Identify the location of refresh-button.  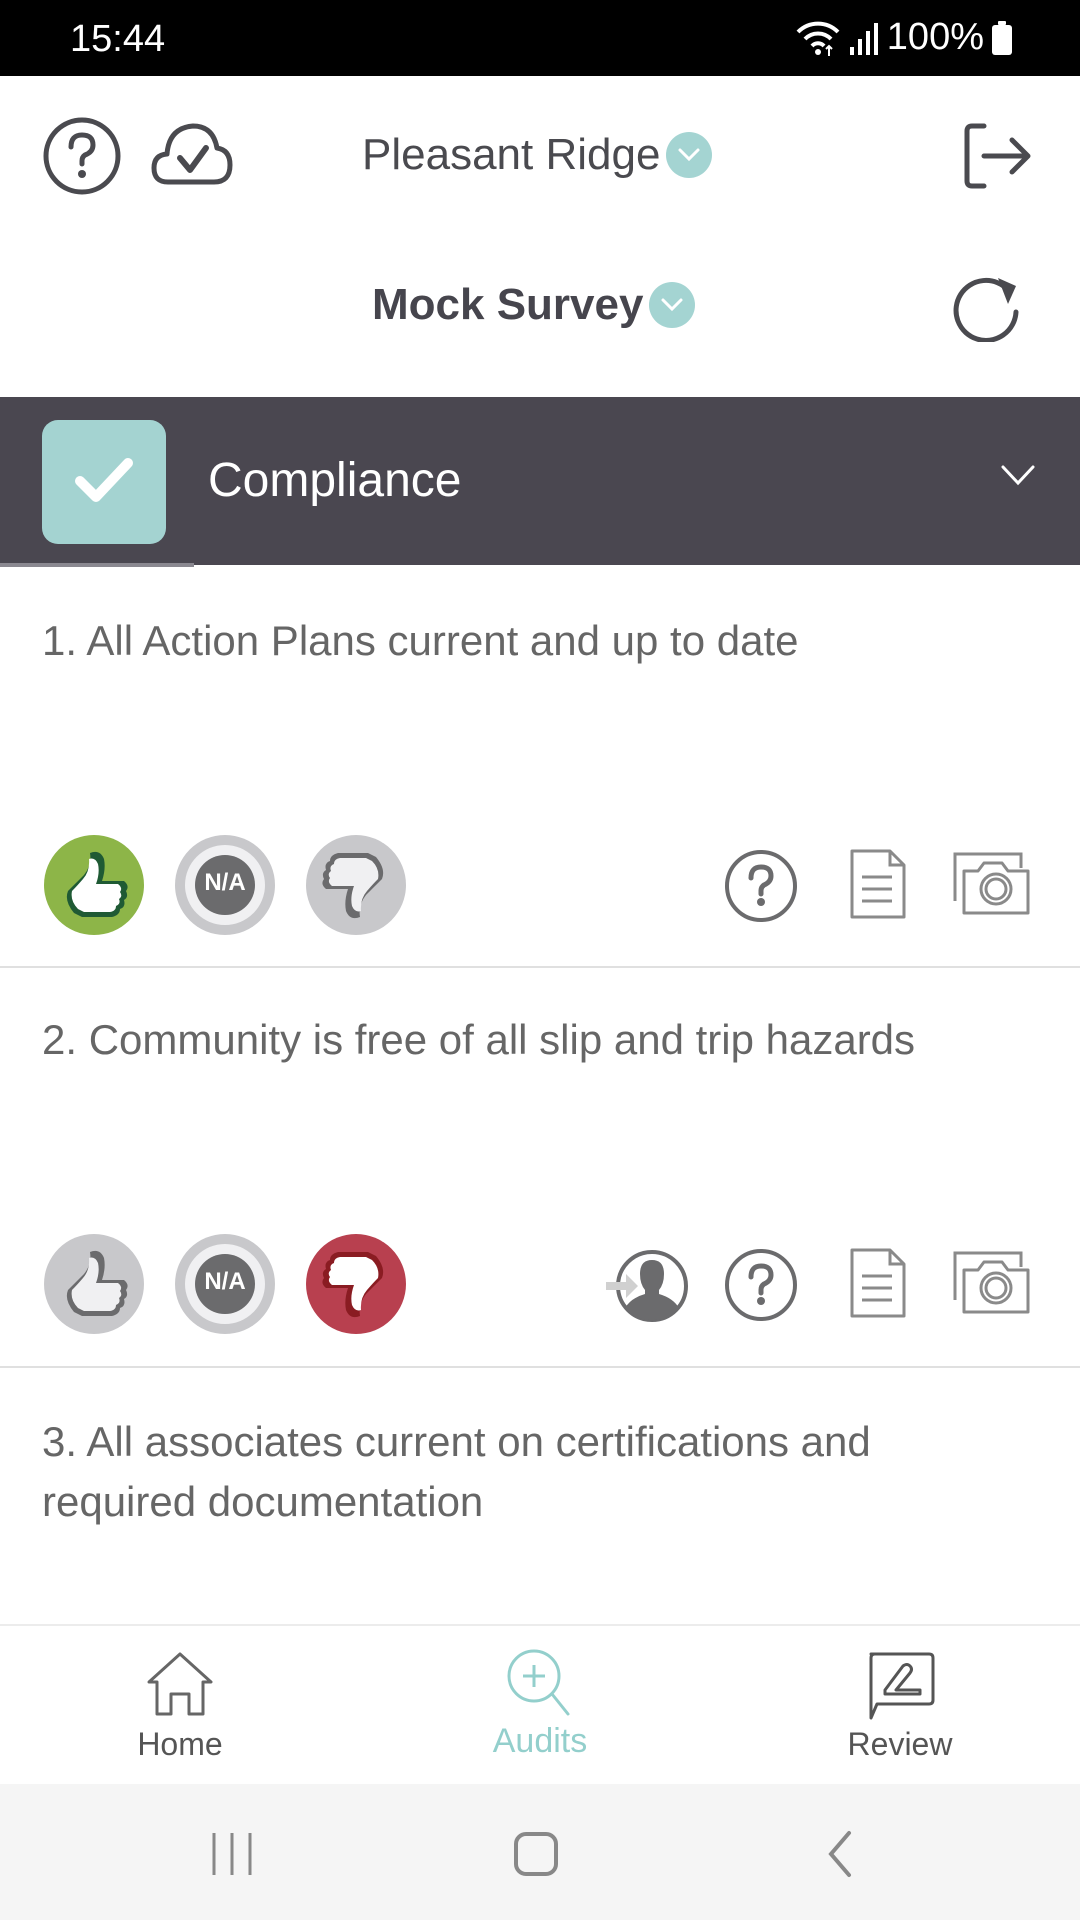
(989, 307).